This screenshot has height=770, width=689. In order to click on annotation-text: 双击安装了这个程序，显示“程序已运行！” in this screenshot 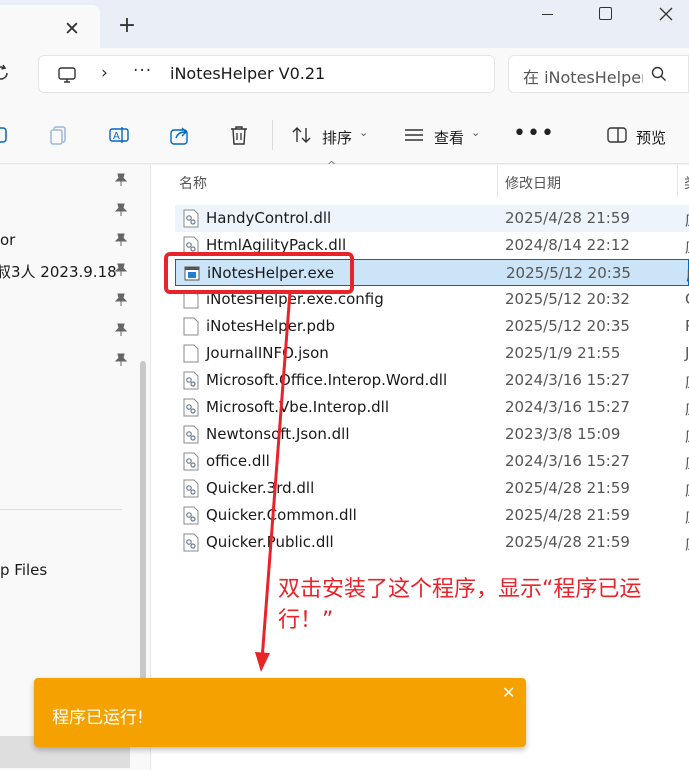, I will do `click(460, 605)`.